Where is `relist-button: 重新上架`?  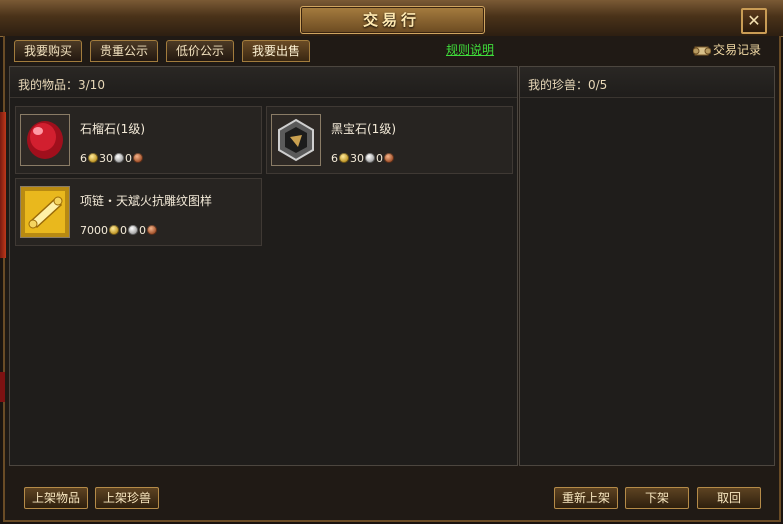
relist-button: 重新上架 is located at coordinates (586, 498).